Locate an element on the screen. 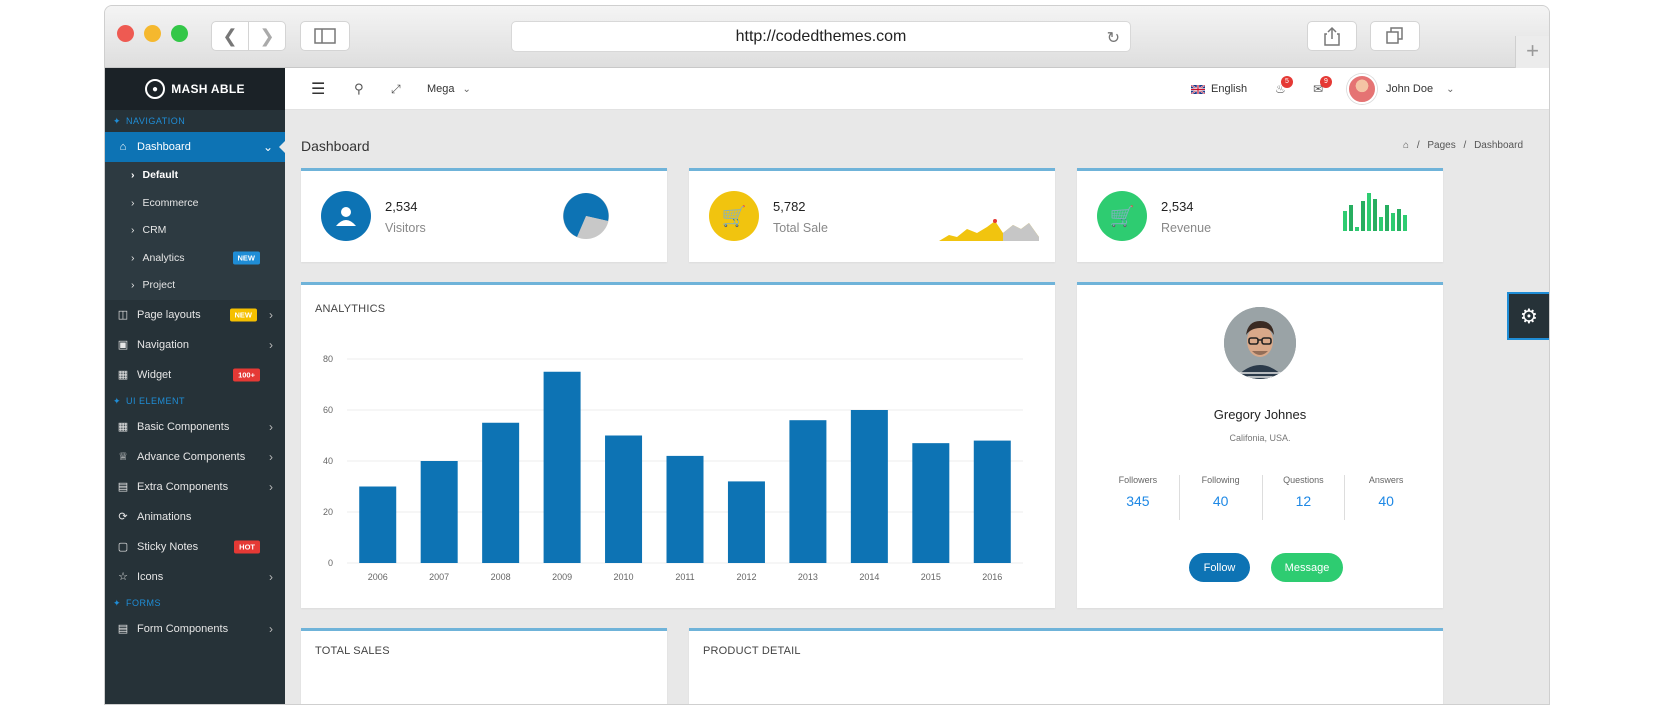 This screenshot has height=705, width=1655. sidebar-item-page-layouts: ◫ Page layouts NEW › is located at coordinates (195, 315).